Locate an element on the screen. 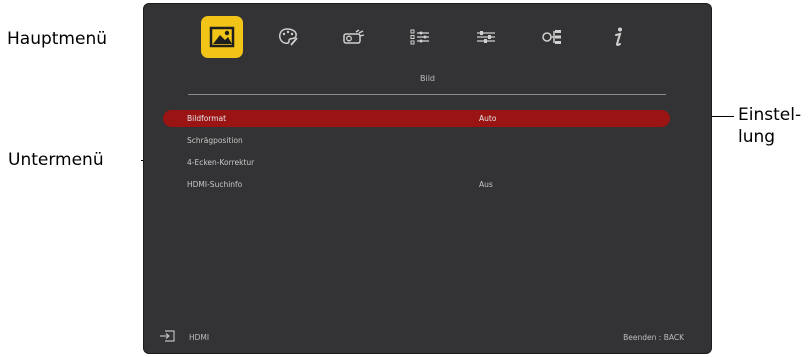  menu-row-hdmi-suchinfo: HDMI-Suchinfo Aus is located at coordinates (416, 184).